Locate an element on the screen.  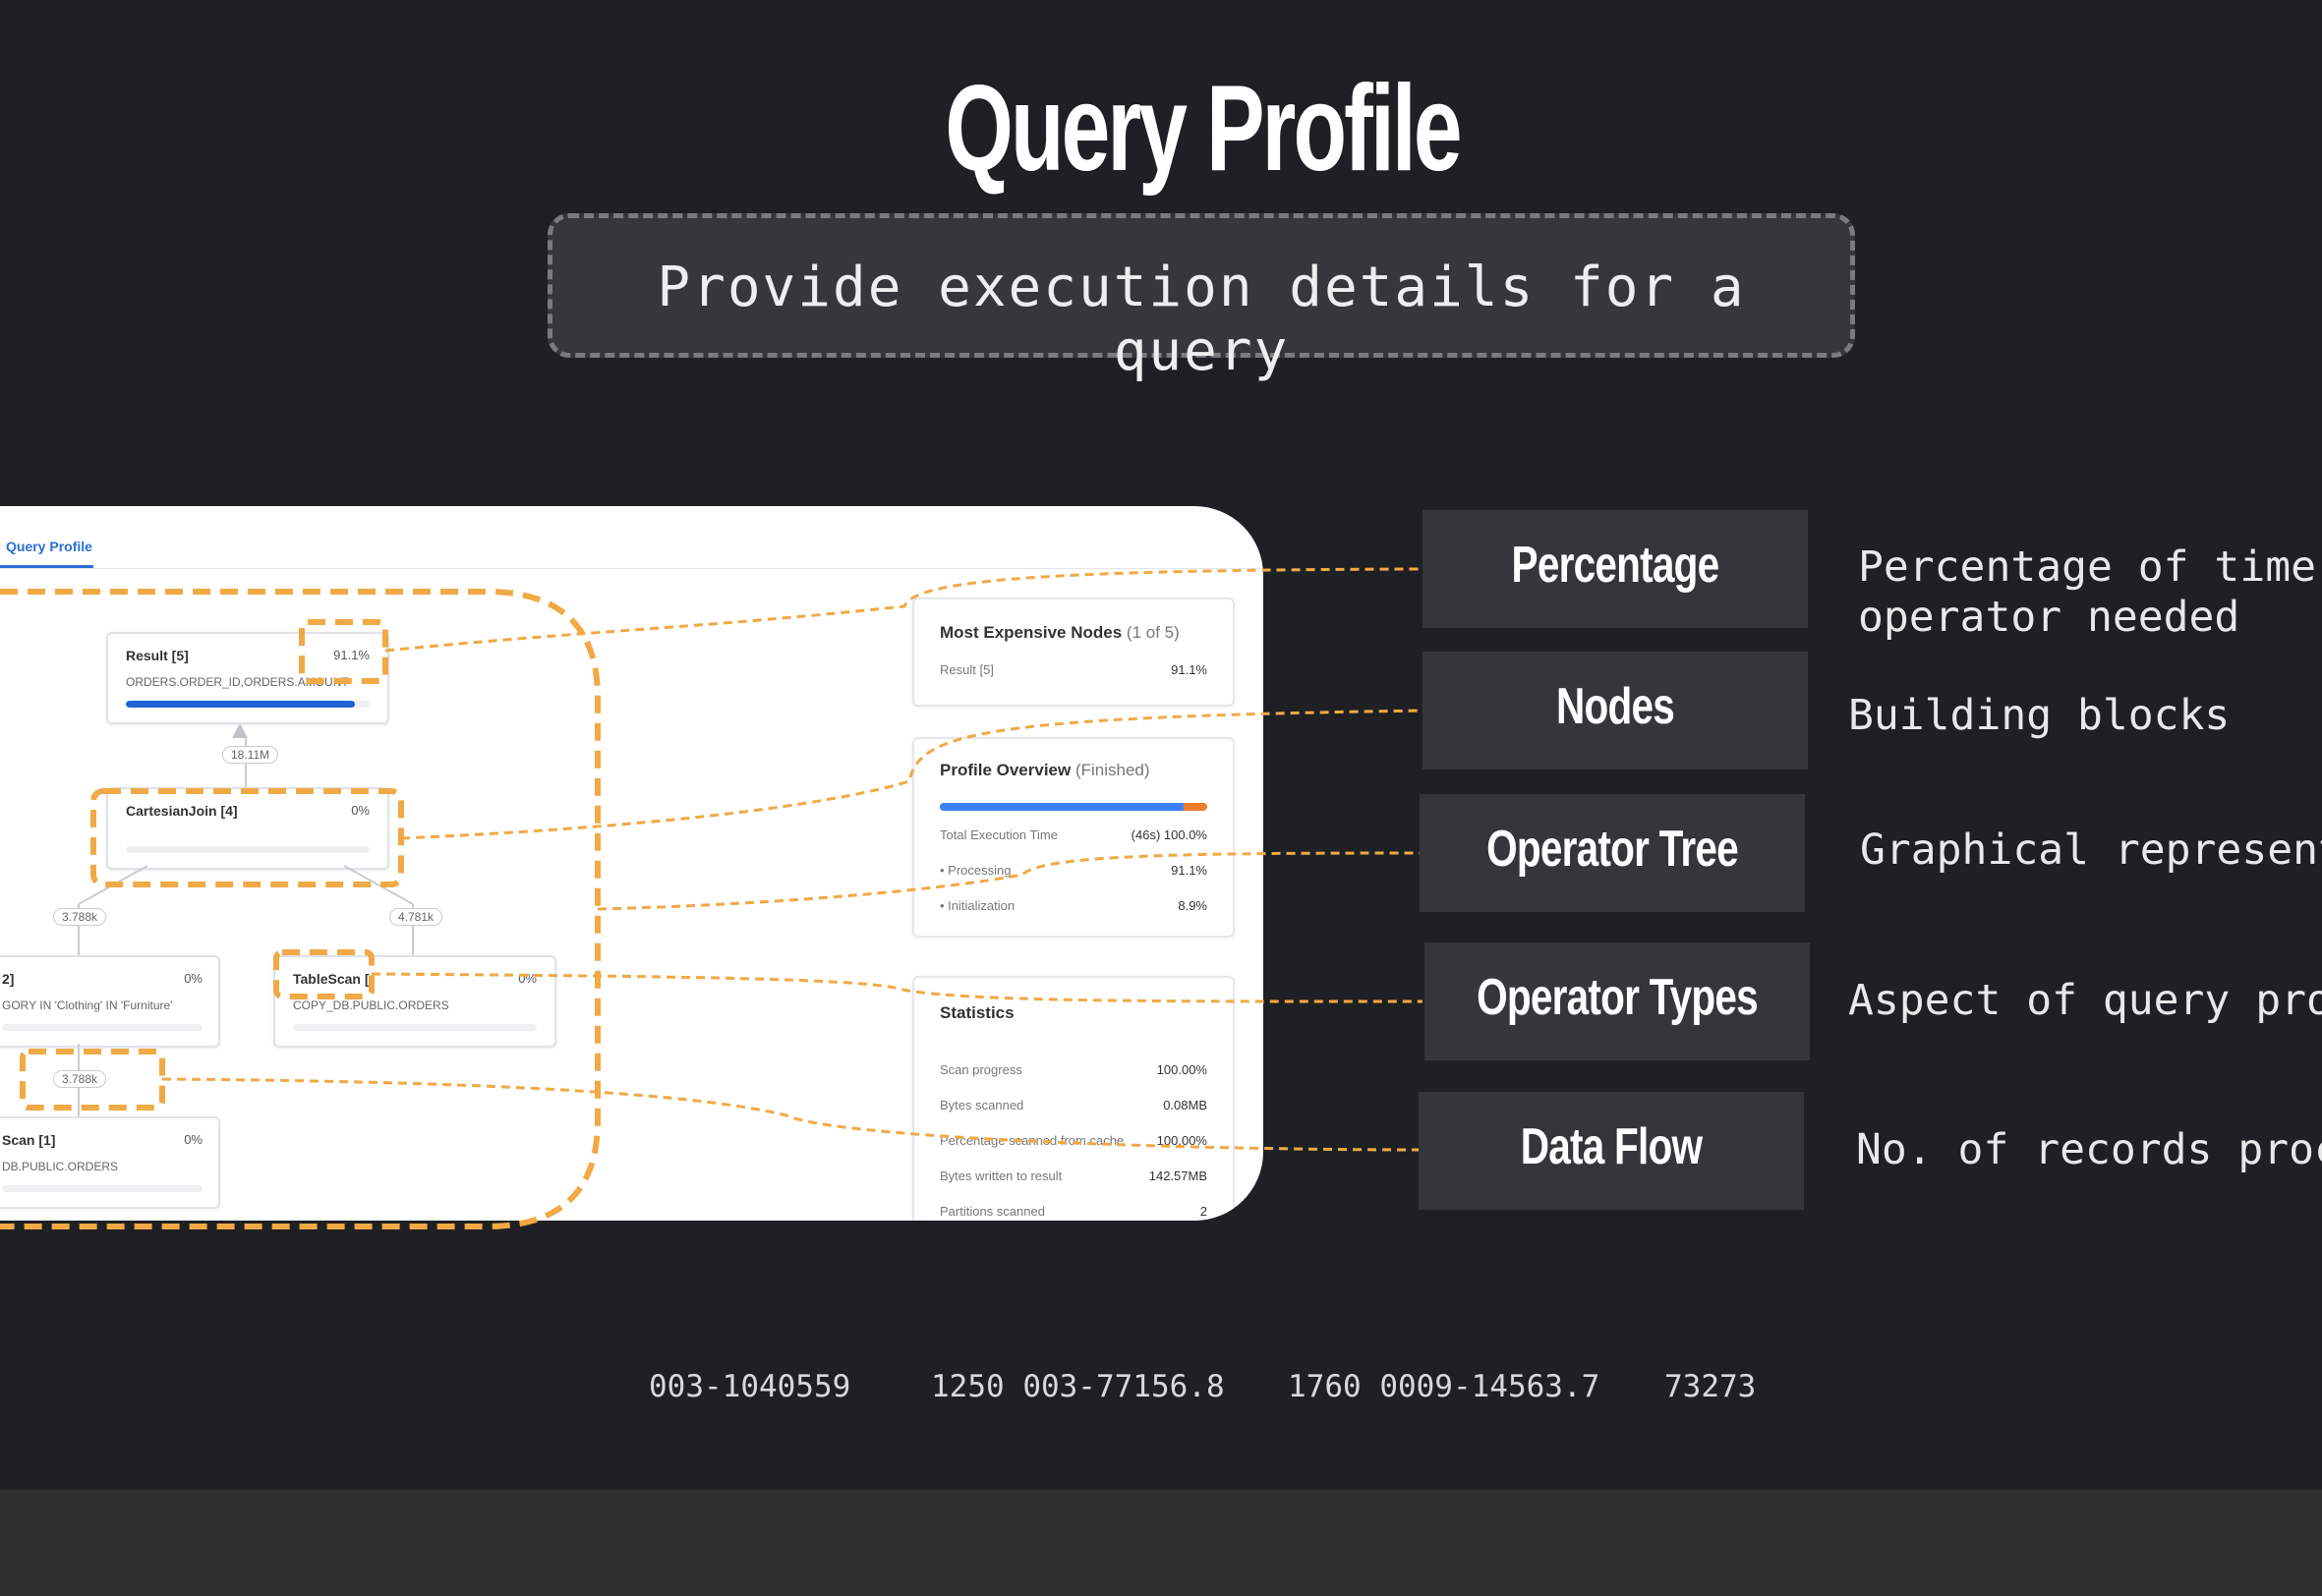
label-data-flow: Data Flow is located at coordinates (1611, 1151).